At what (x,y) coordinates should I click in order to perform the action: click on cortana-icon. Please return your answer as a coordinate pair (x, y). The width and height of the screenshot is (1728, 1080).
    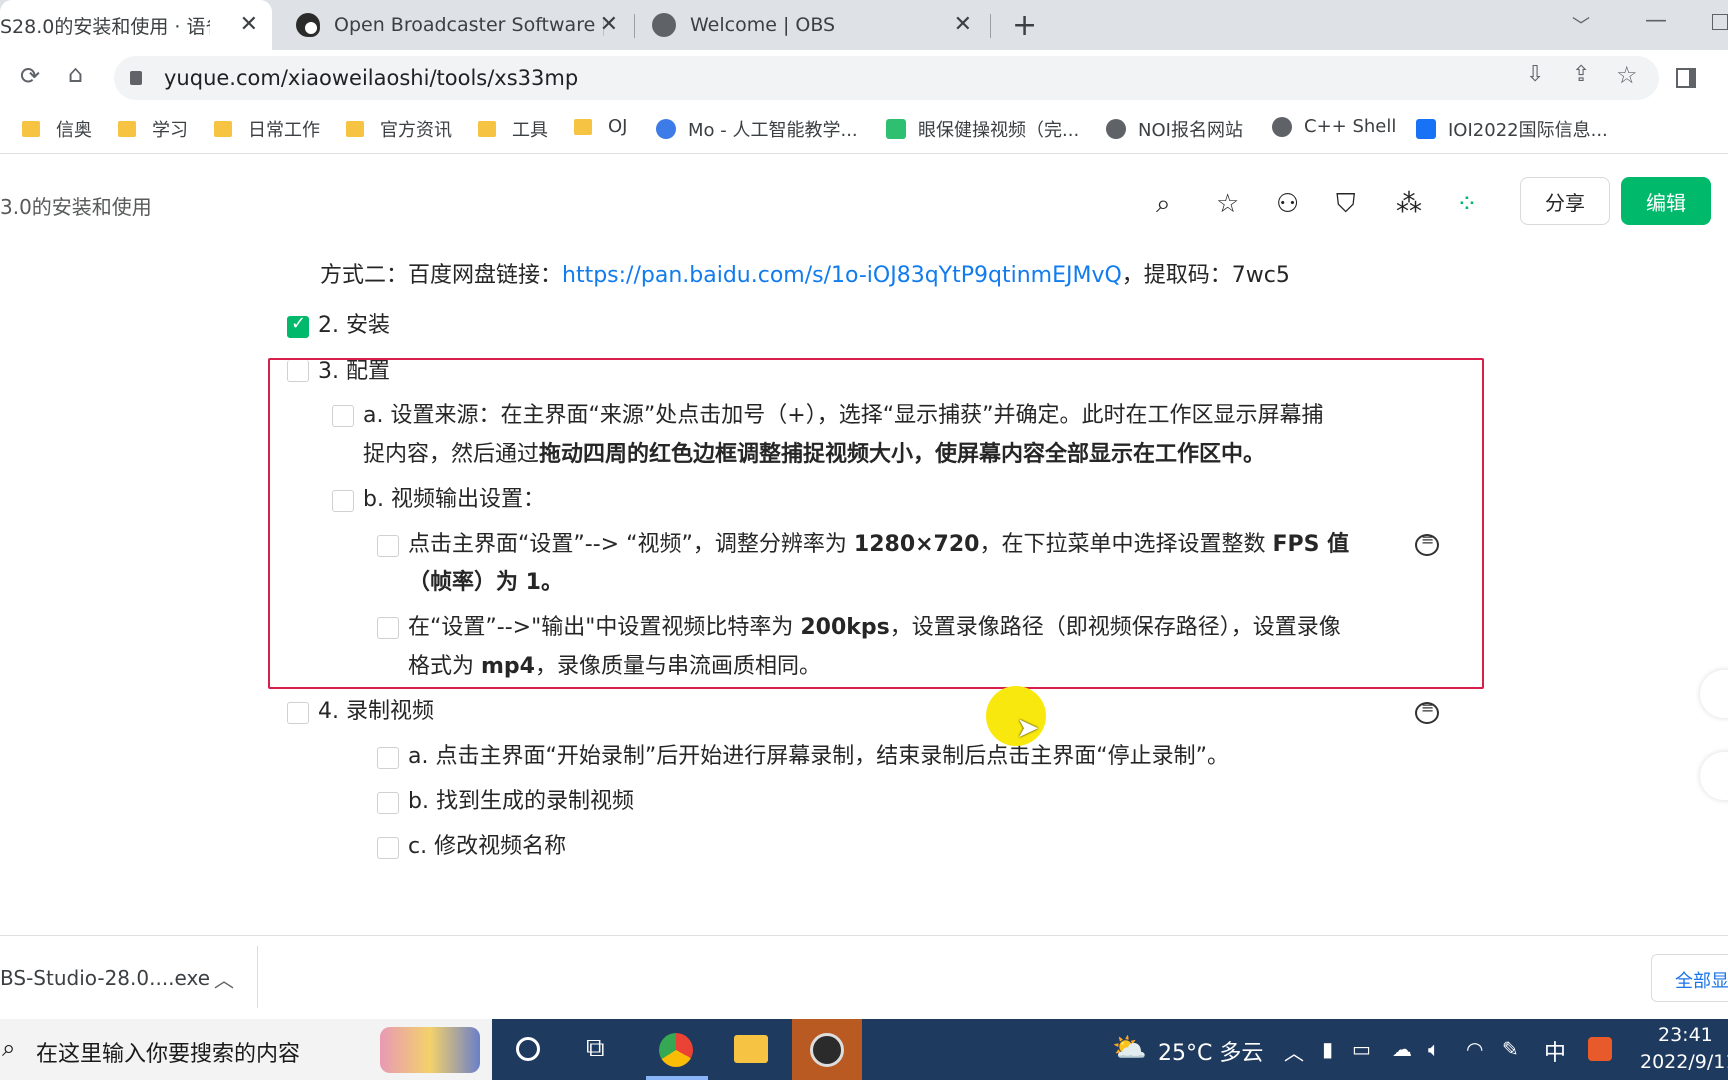
    Looking at the image, I should click on (528, 1049).